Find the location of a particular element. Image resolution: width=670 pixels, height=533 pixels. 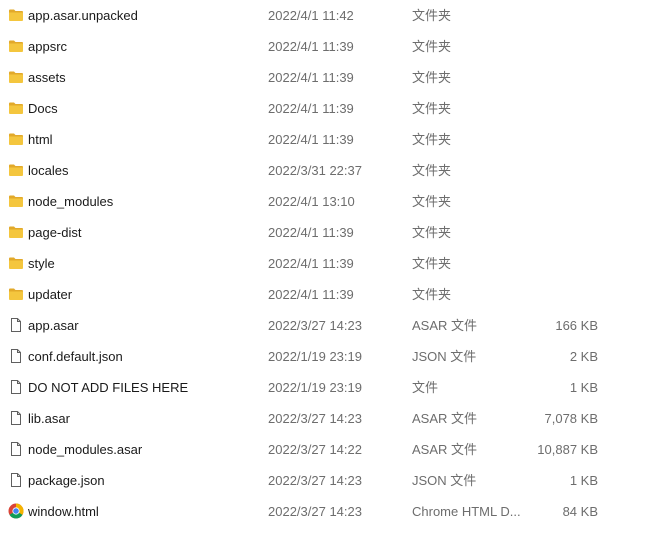

file-modified-date: 2022/3/31 22:37 is located at coordinates (315, 170).